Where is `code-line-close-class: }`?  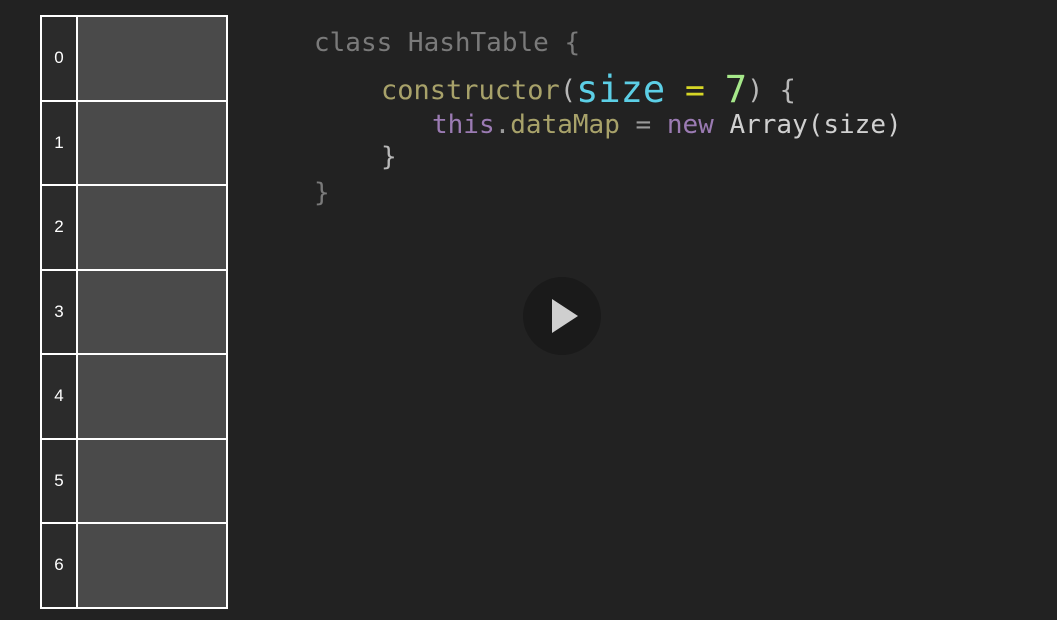
code-line-close-class: } is located at coordinates (322, 193).